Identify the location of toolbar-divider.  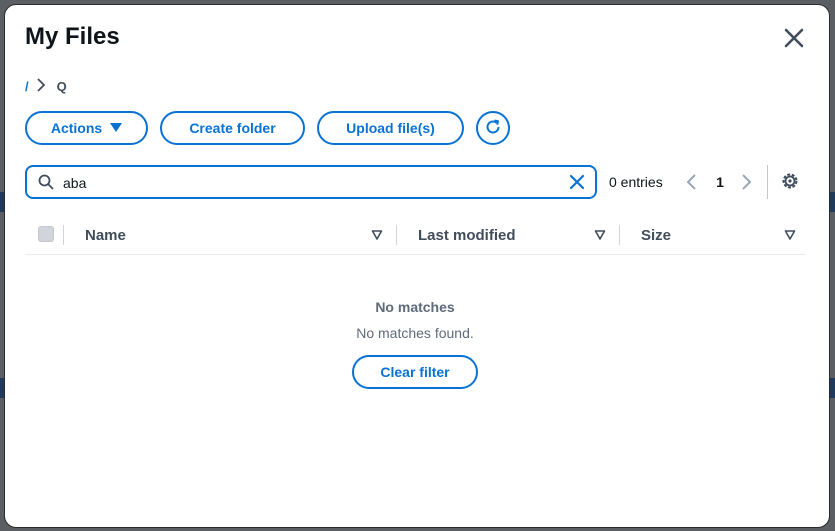
(767, 182).